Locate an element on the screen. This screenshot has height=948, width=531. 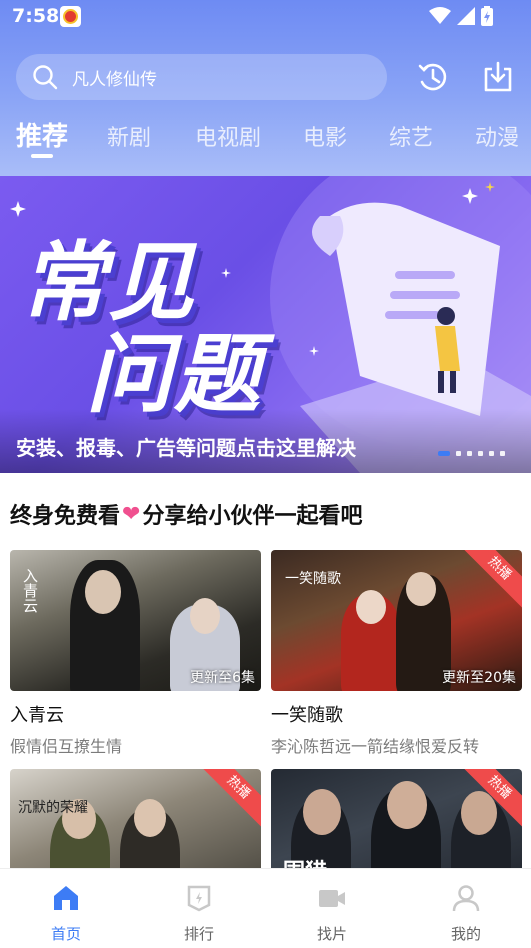
poster-title-text: 一笑随歌 is located at coordinates (313, 579).